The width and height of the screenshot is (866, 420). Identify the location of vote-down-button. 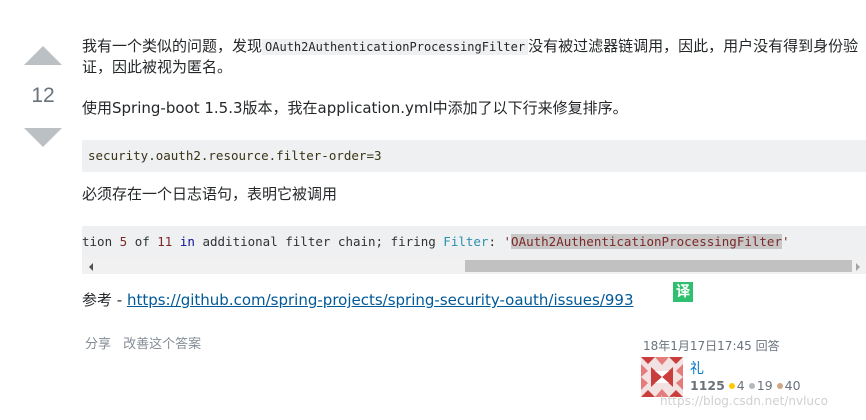
(43, 137).